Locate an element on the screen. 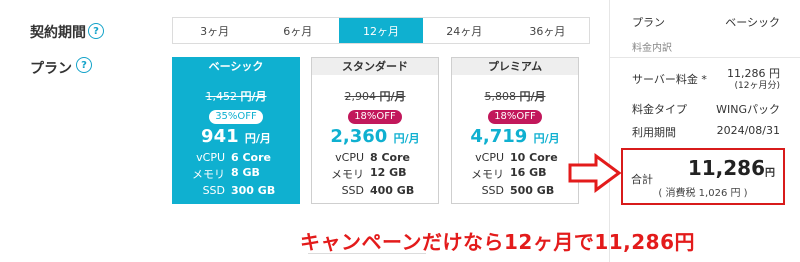 The image size is (800, 262). term-tab-24-months: 24ヶ月 is located at coordinates (464, 30).